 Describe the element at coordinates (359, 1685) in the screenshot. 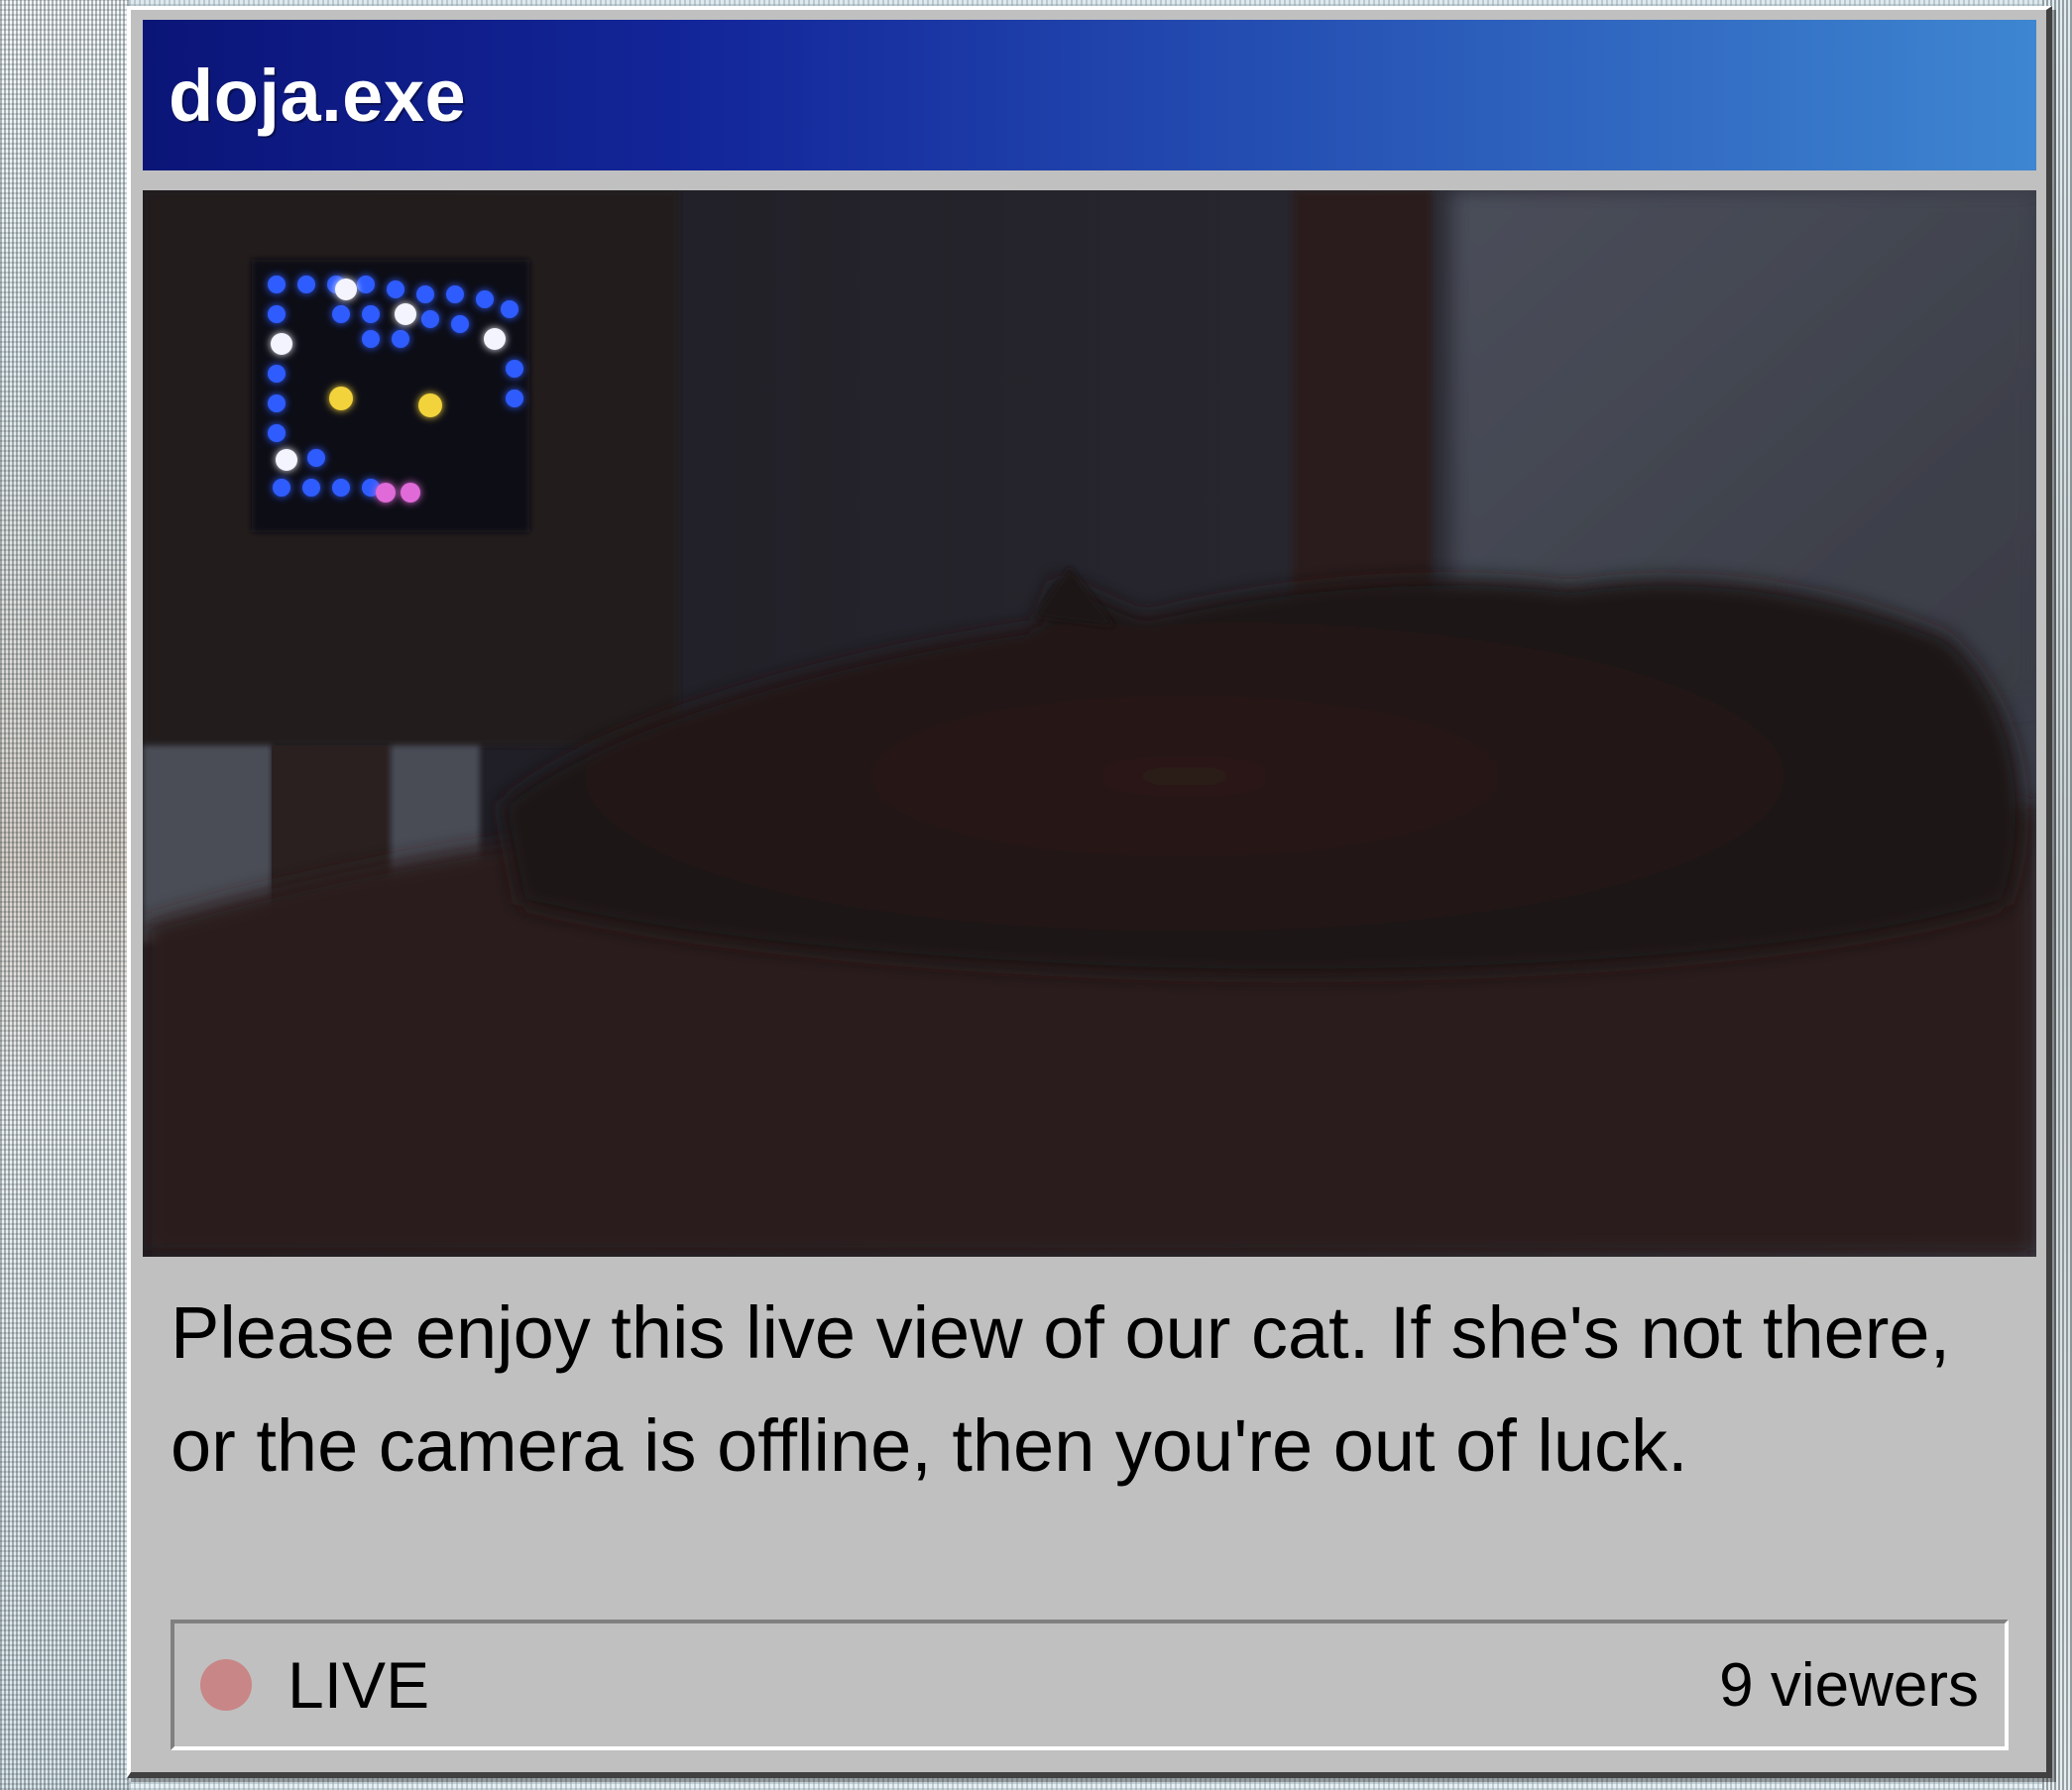

I see `live-label: LIVE` at that location.